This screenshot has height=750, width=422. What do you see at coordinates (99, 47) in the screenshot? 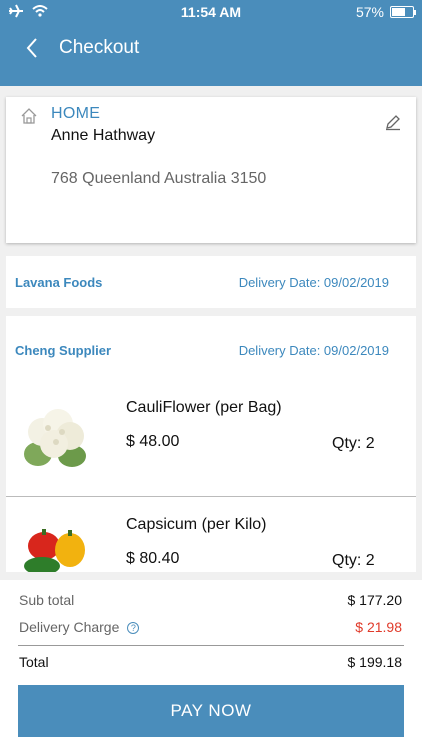
I see `page-title: Checkout` at bounding box center [99, 47].